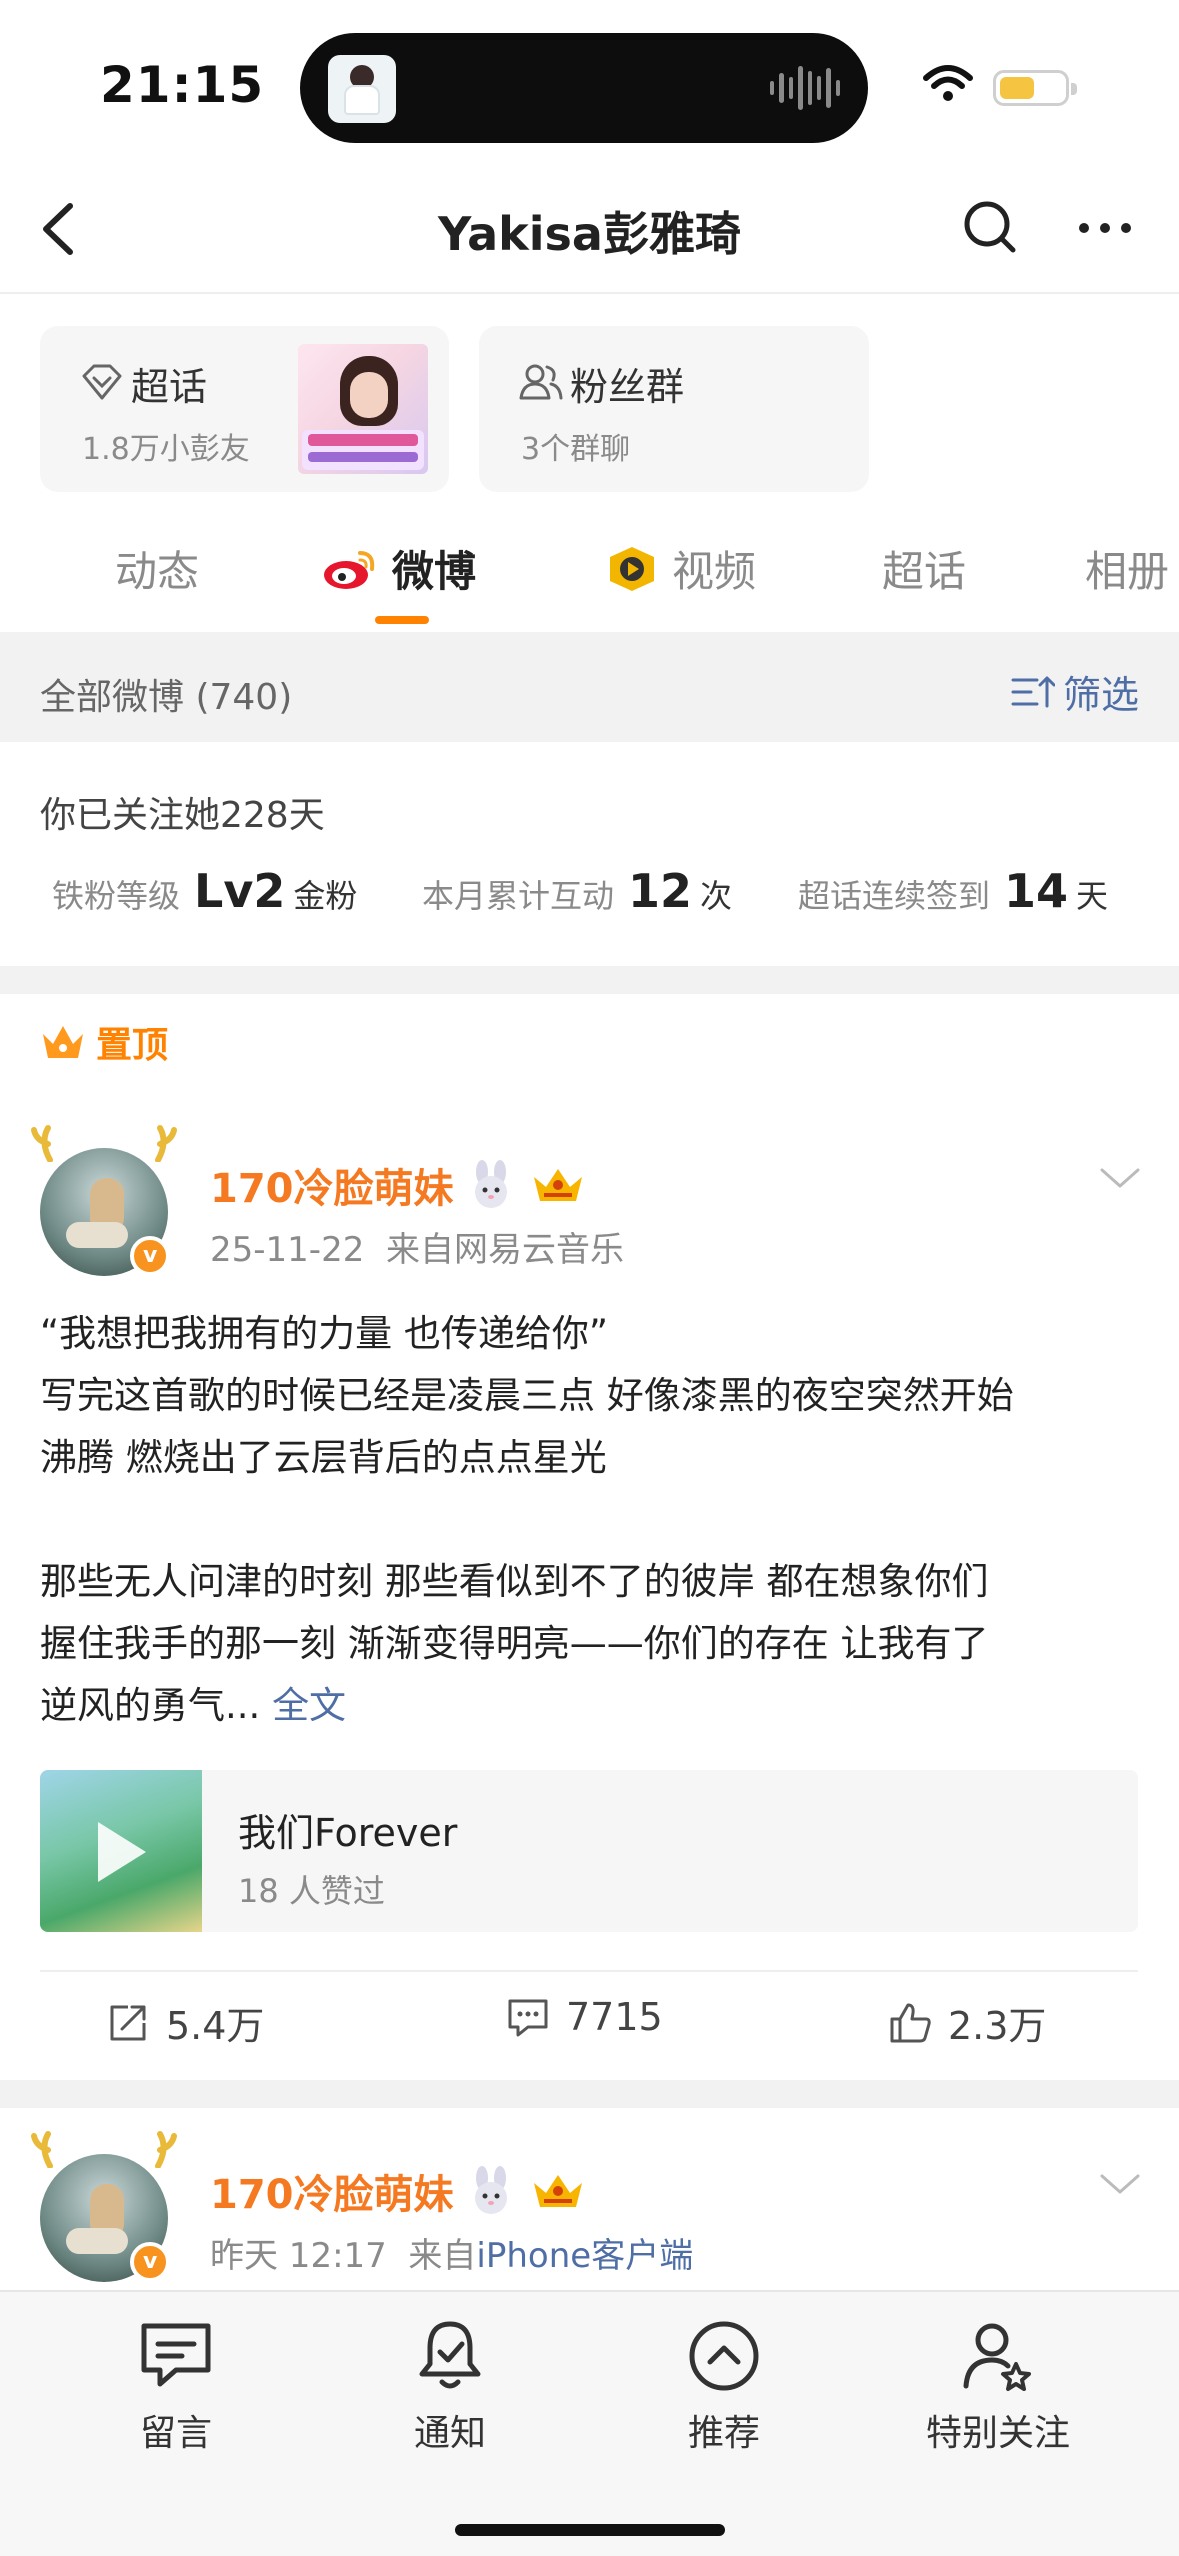 This screenshot has width=1179, height=2556. I want to click on post-text-line: 那些无人问津的时刻 那些看似到不了的彼岸 都在想象你们, so click(514, 1581).